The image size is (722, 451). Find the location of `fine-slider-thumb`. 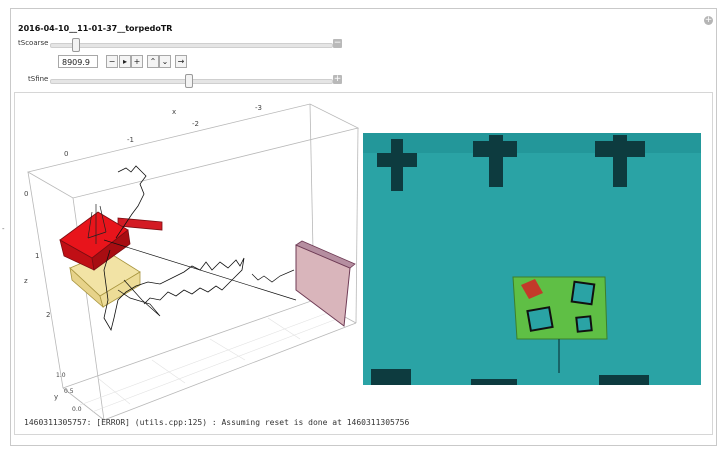

fine-slider-thumb is located at coordinates (188, 81).